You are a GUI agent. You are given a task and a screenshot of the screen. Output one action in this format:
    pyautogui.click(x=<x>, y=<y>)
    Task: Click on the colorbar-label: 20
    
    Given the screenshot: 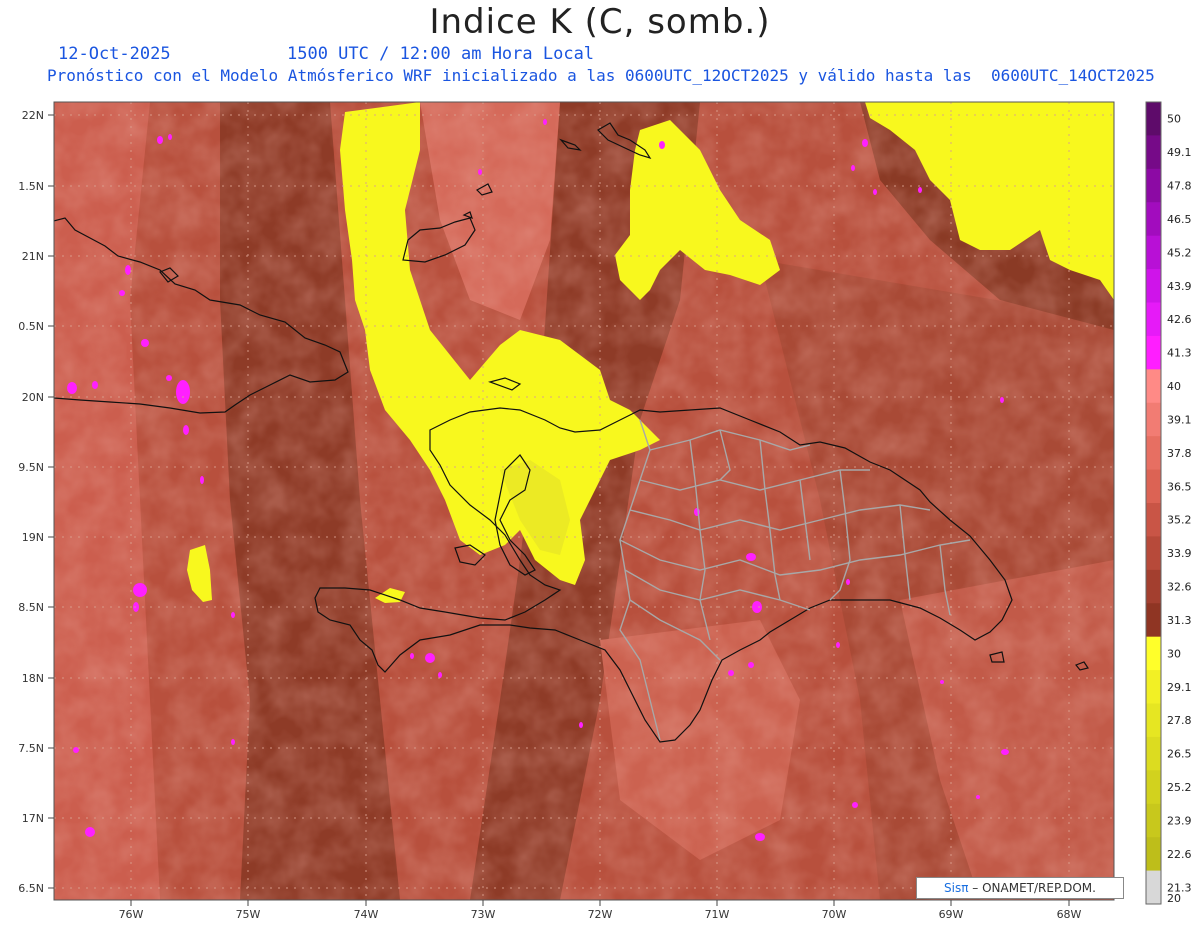 What is the action you would take?
    pyautogui.click(x=1174, y=898)
    